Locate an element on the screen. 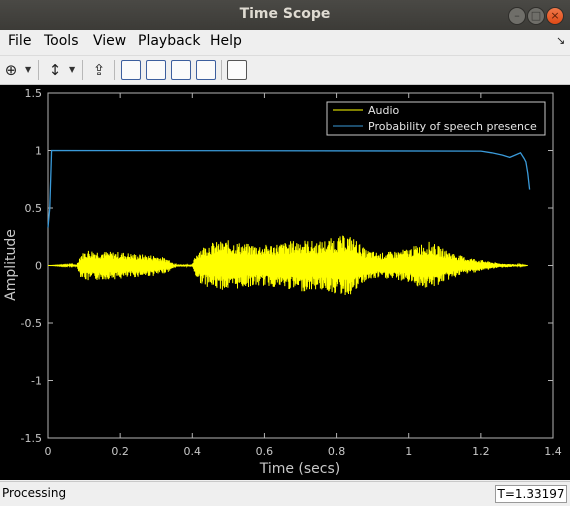 Image resolution: width=570 pixels, height=506 pixels. zoom-in-icon: ⊕ is located at coordinates (11, 70).